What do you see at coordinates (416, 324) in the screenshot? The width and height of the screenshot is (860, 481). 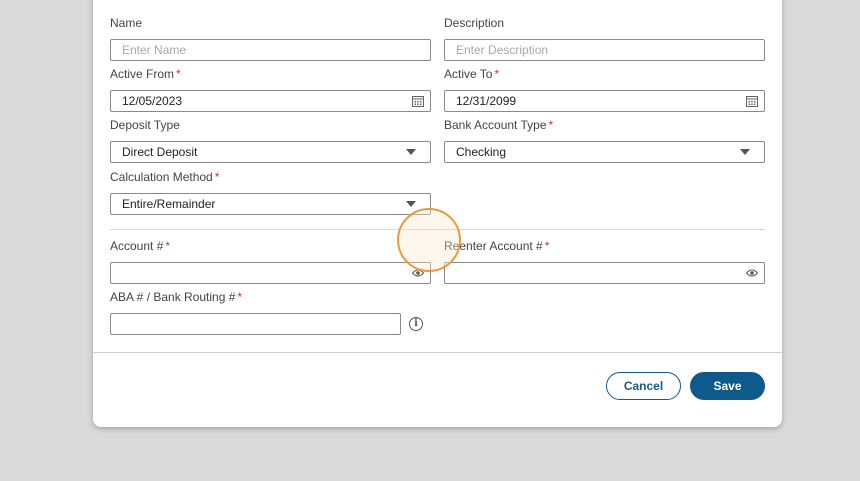 I see `info-icon: i` at bounding box center [416, 324].